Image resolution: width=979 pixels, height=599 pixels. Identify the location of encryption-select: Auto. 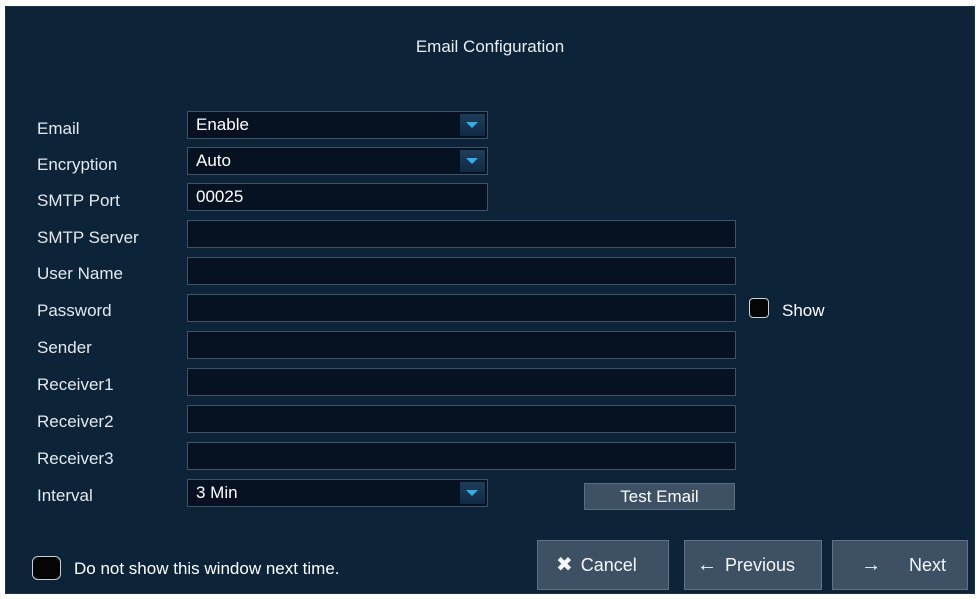
(337, 161).